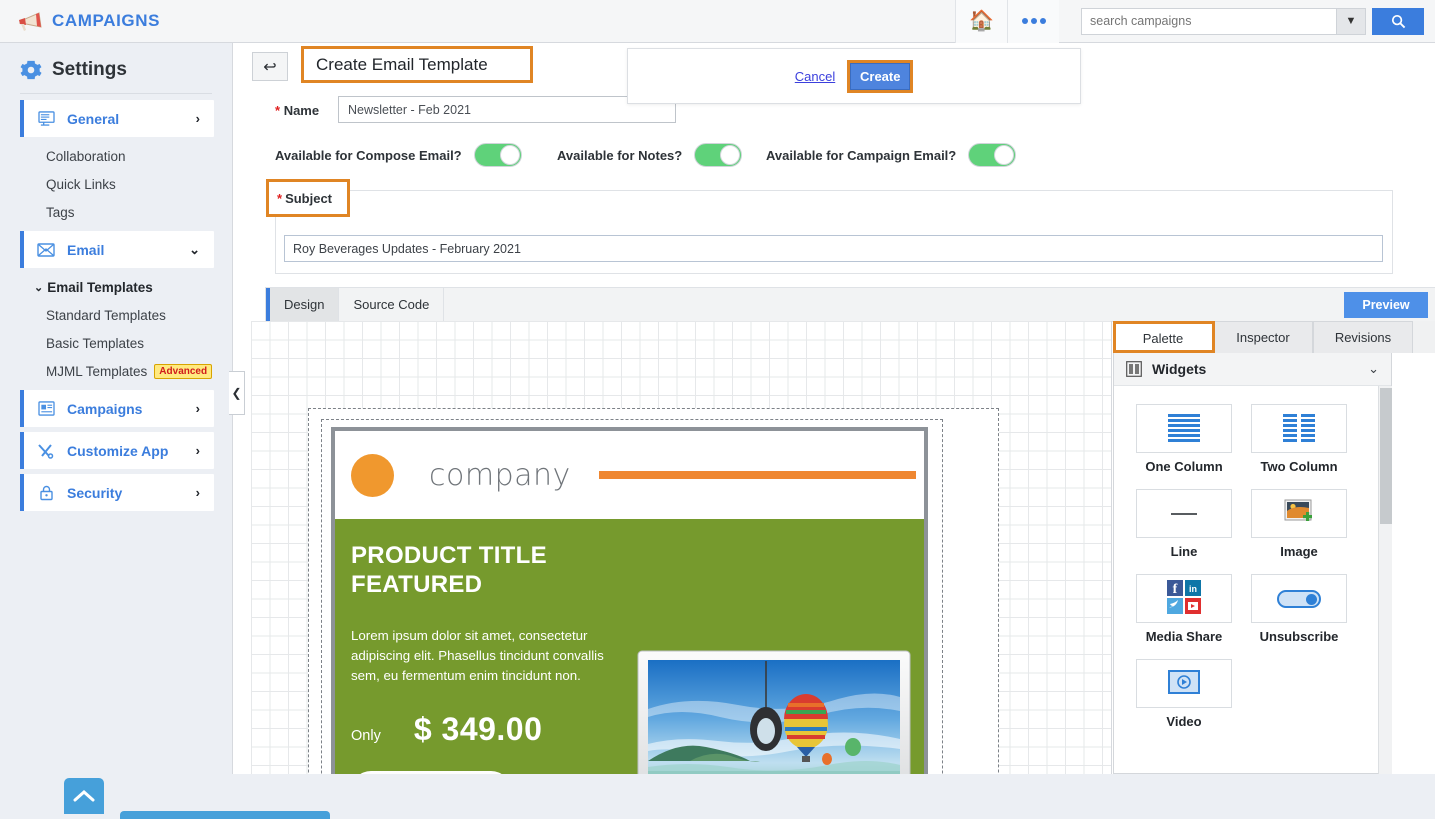 The image size is (1435, 819). I want to click on sidebar-subitem-quick-links: Quick Links, so click(116, 184).